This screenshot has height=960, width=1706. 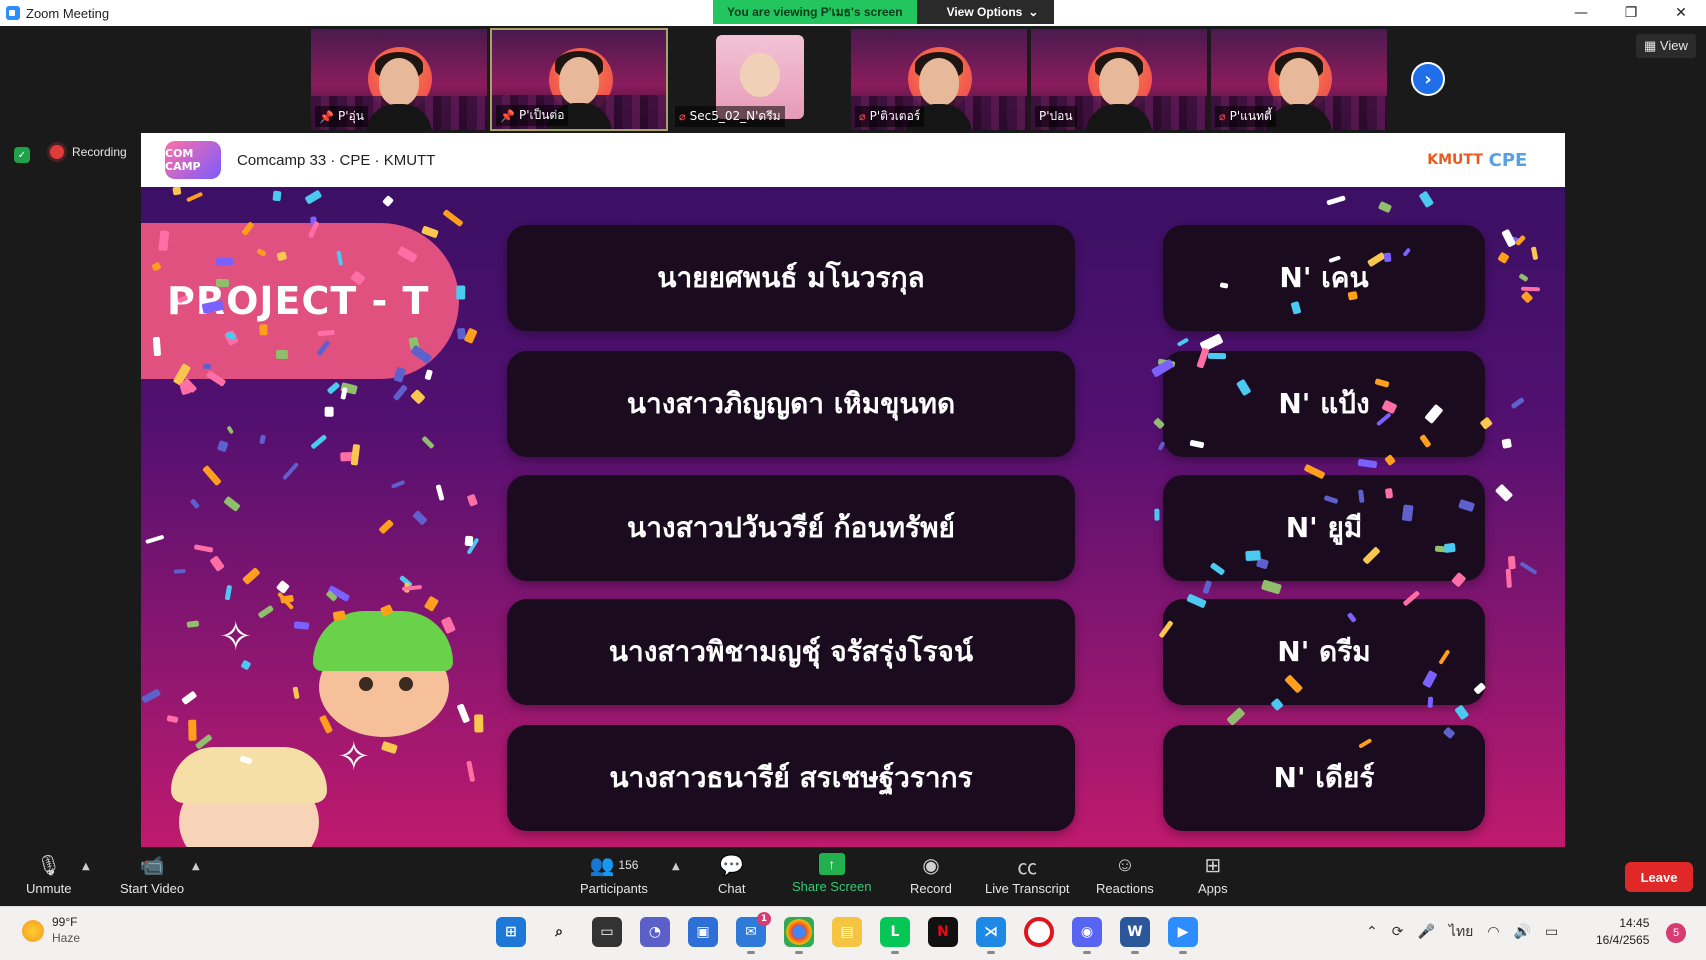 What do you see at coordinates (703, 932) in the screenshot?
I see `store-icon: ▣` at bounding box center [703, 932].